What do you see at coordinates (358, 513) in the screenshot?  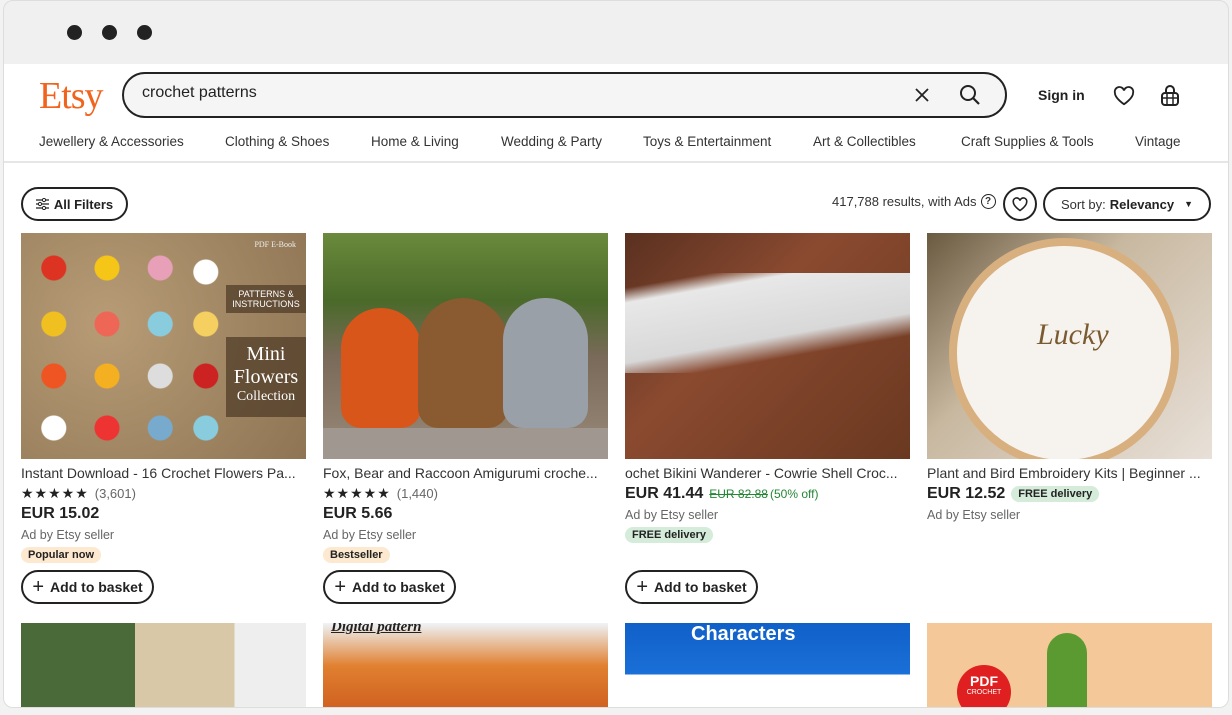 I see `listing-price: EUR 5.66` at bounding box center [358, 513].